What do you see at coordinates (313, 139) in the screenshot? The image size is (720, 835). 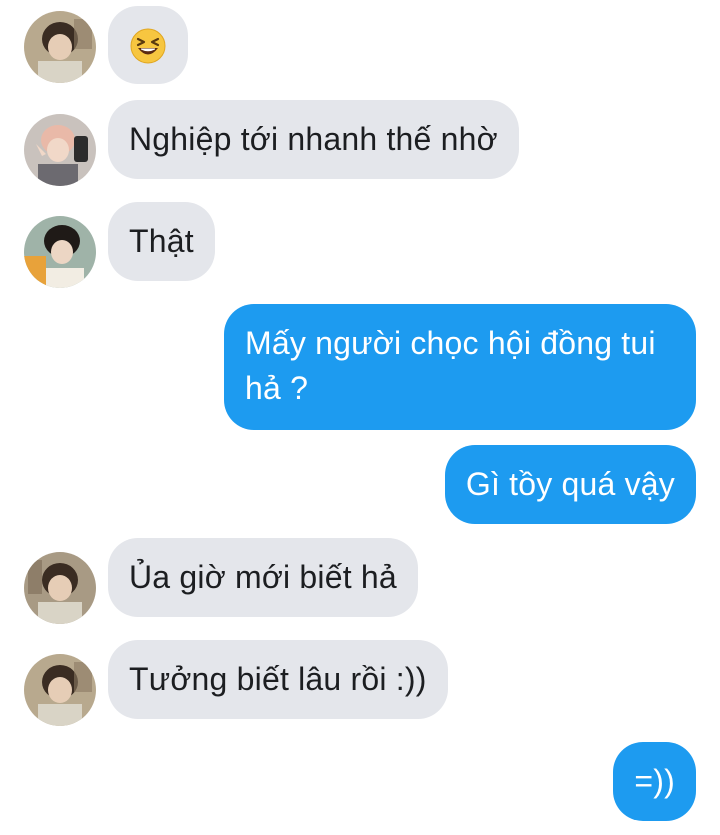 I see `message-bubble: Nghiệp tới nhanh thế nhờ` at bounding box center [313, 139].